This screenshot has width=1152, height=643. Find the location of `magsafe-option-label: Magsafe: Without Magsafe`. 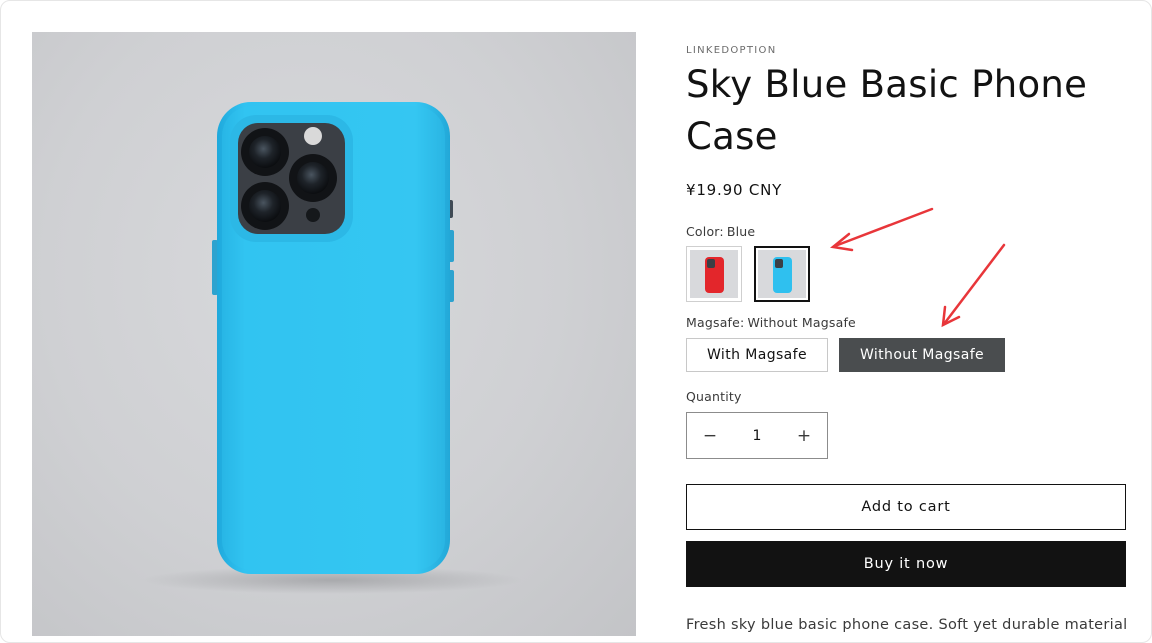

magsafe-option-label: Magsafe: Without Magsafe is located at coordinates (771, 322).